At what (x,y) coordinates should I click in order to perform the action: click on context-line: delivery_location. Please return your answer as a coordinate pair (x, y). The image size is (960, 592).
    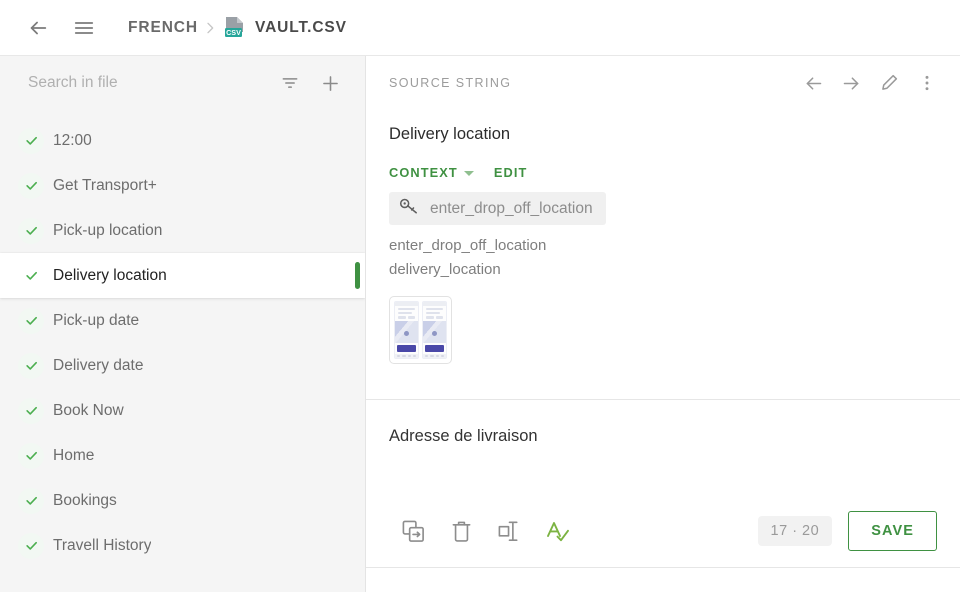
    Looking at the image, I should click on (445, 270).